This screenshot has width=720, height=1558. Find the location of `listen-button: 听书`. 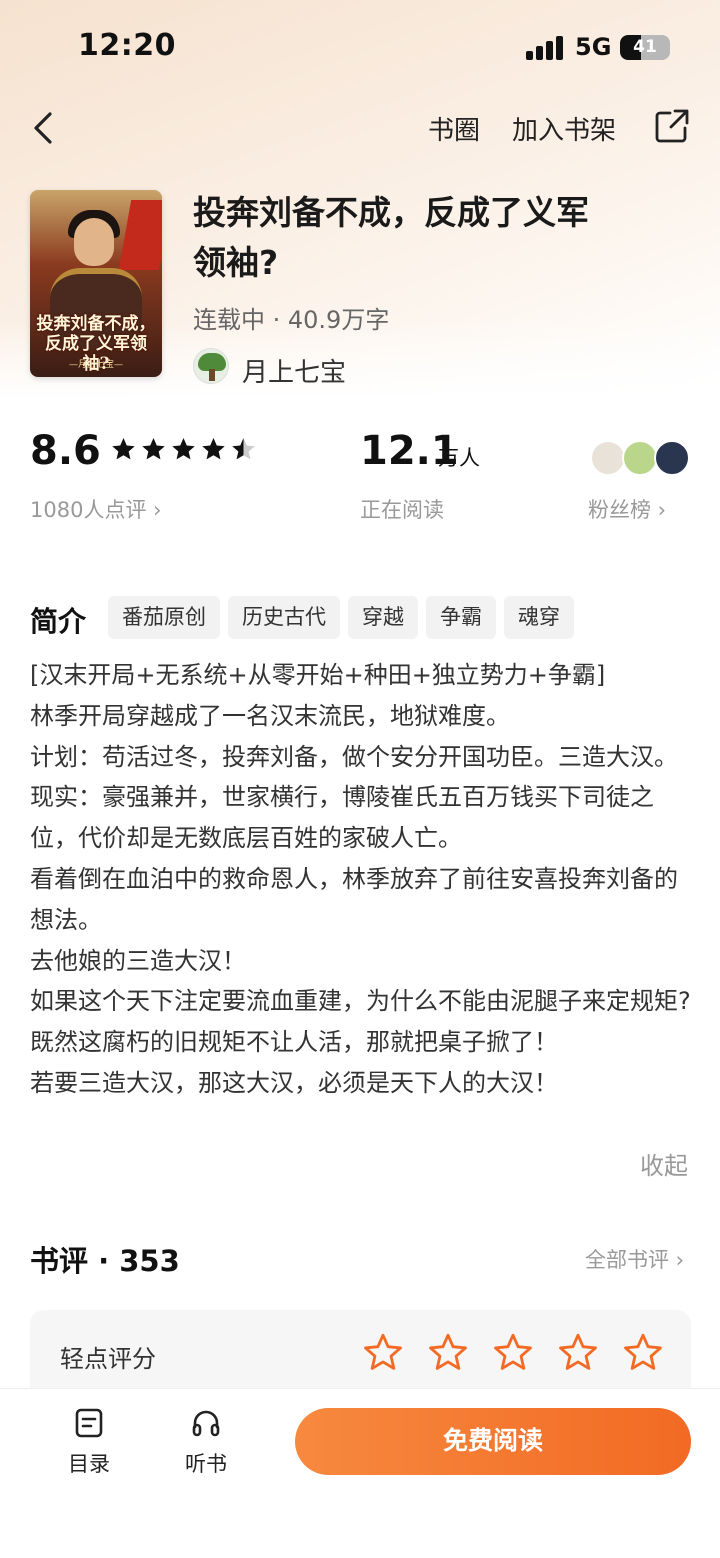

listen-button: 听书 is located at coordinates (206, 1443).